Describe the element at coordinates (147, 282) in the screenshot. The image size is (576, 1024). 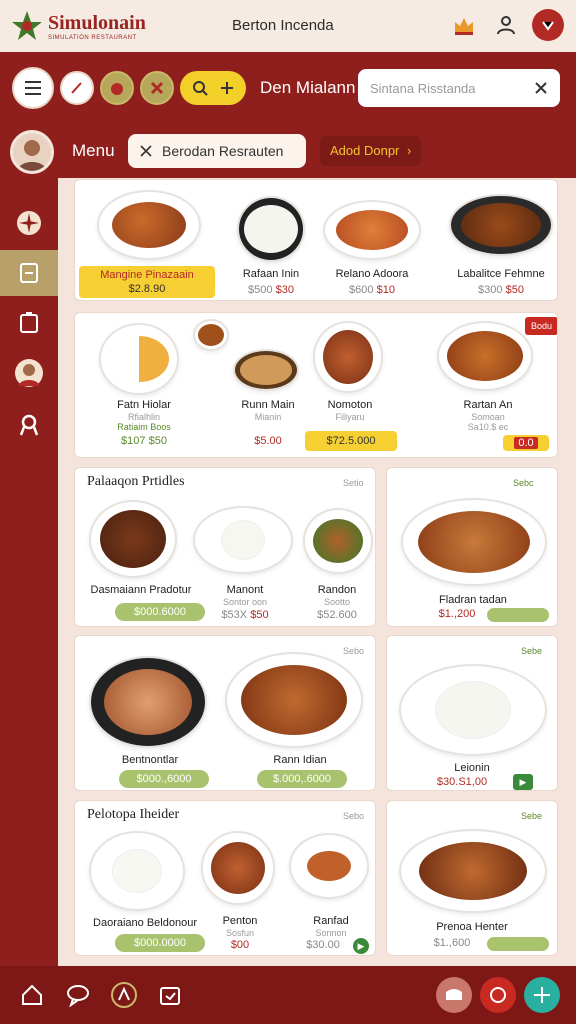
I see `featured-item-pill: Mangine Pinazaain $2.8.90` at that location.